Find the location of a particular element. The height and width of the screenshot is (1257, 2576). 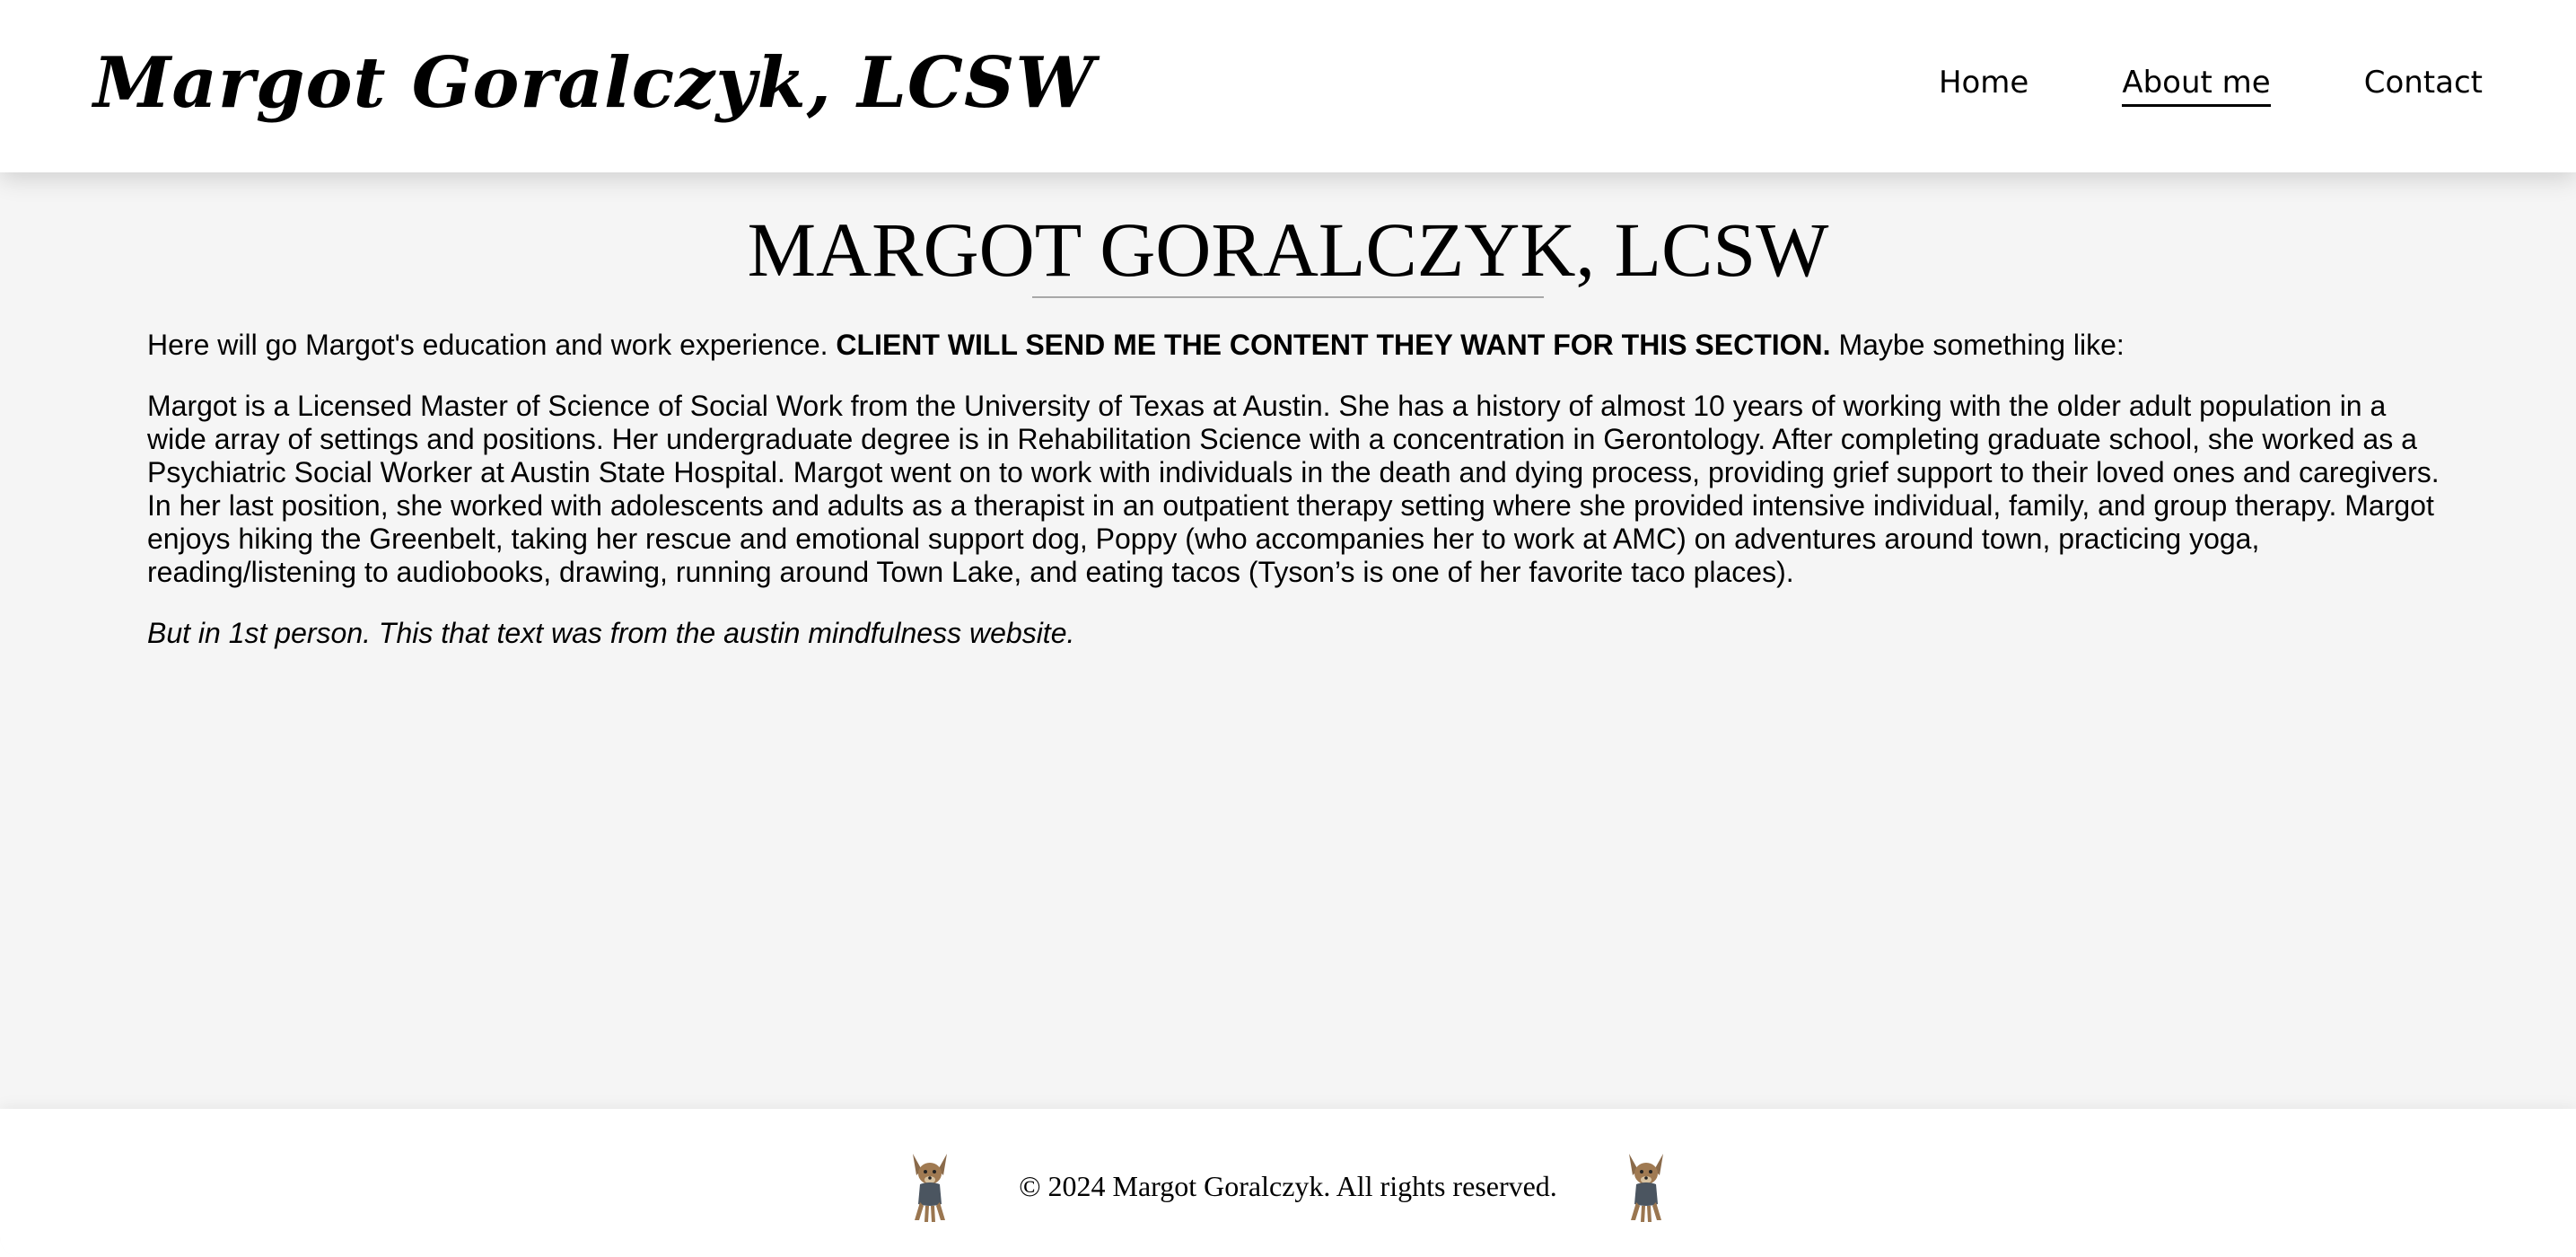

nav-home-link: Home is located at coordinates (1983, 85).